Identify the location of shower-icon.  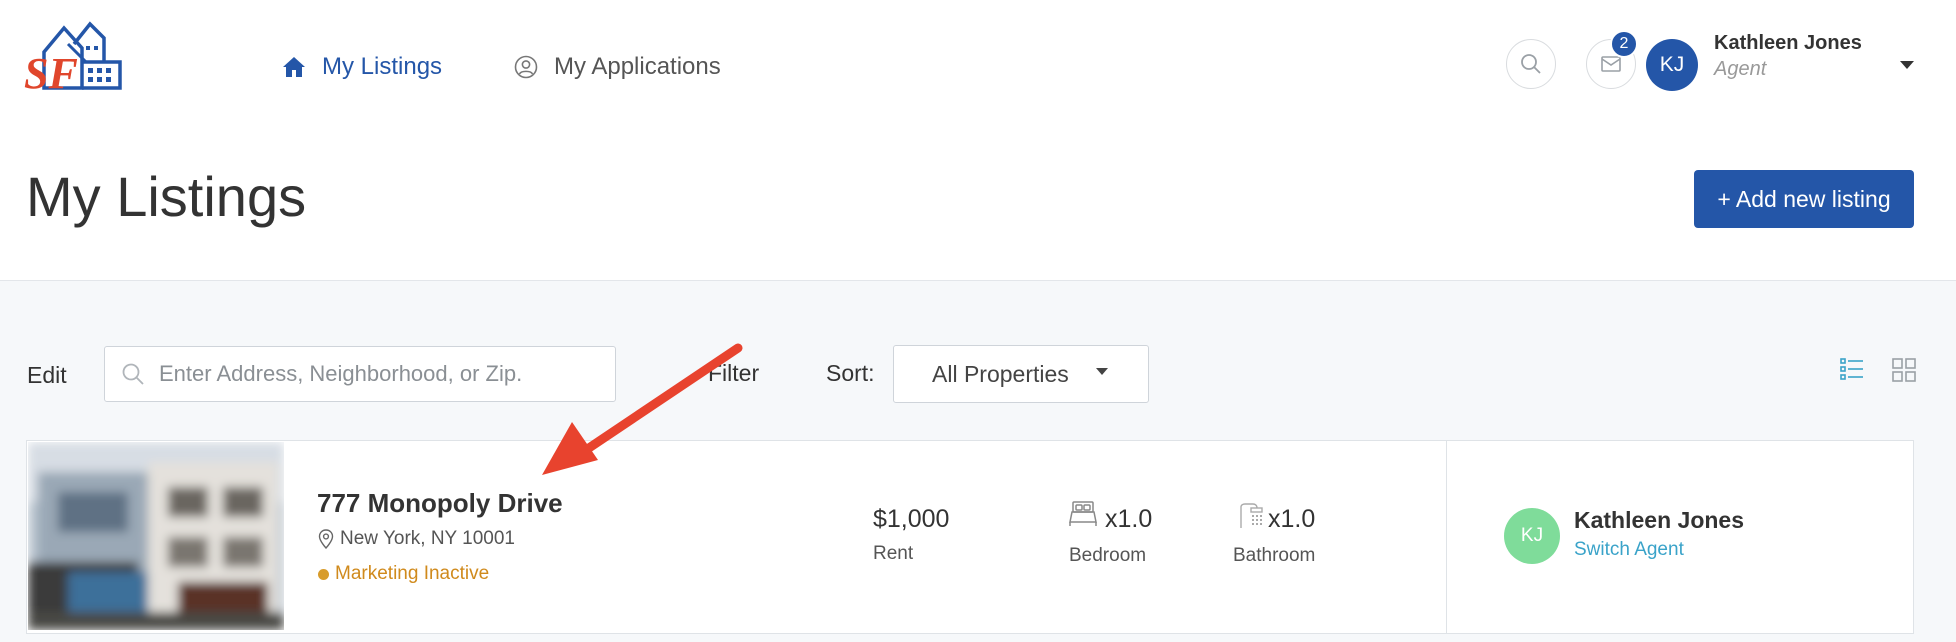
(1250, 518).